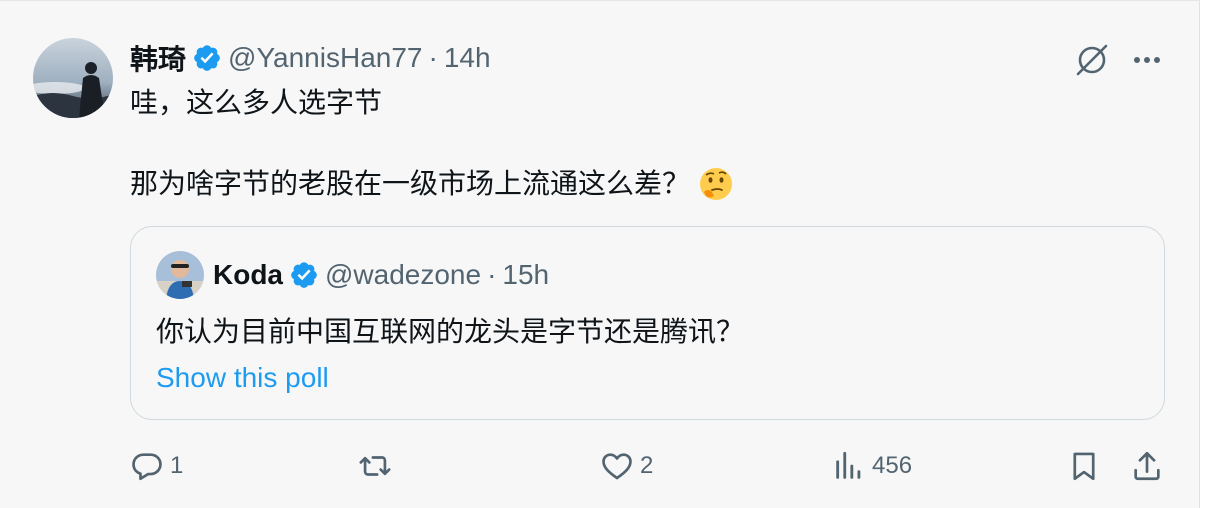 This screenshot has width=1220, height=508. I want to click on views-count: 456, so click(892, 465).